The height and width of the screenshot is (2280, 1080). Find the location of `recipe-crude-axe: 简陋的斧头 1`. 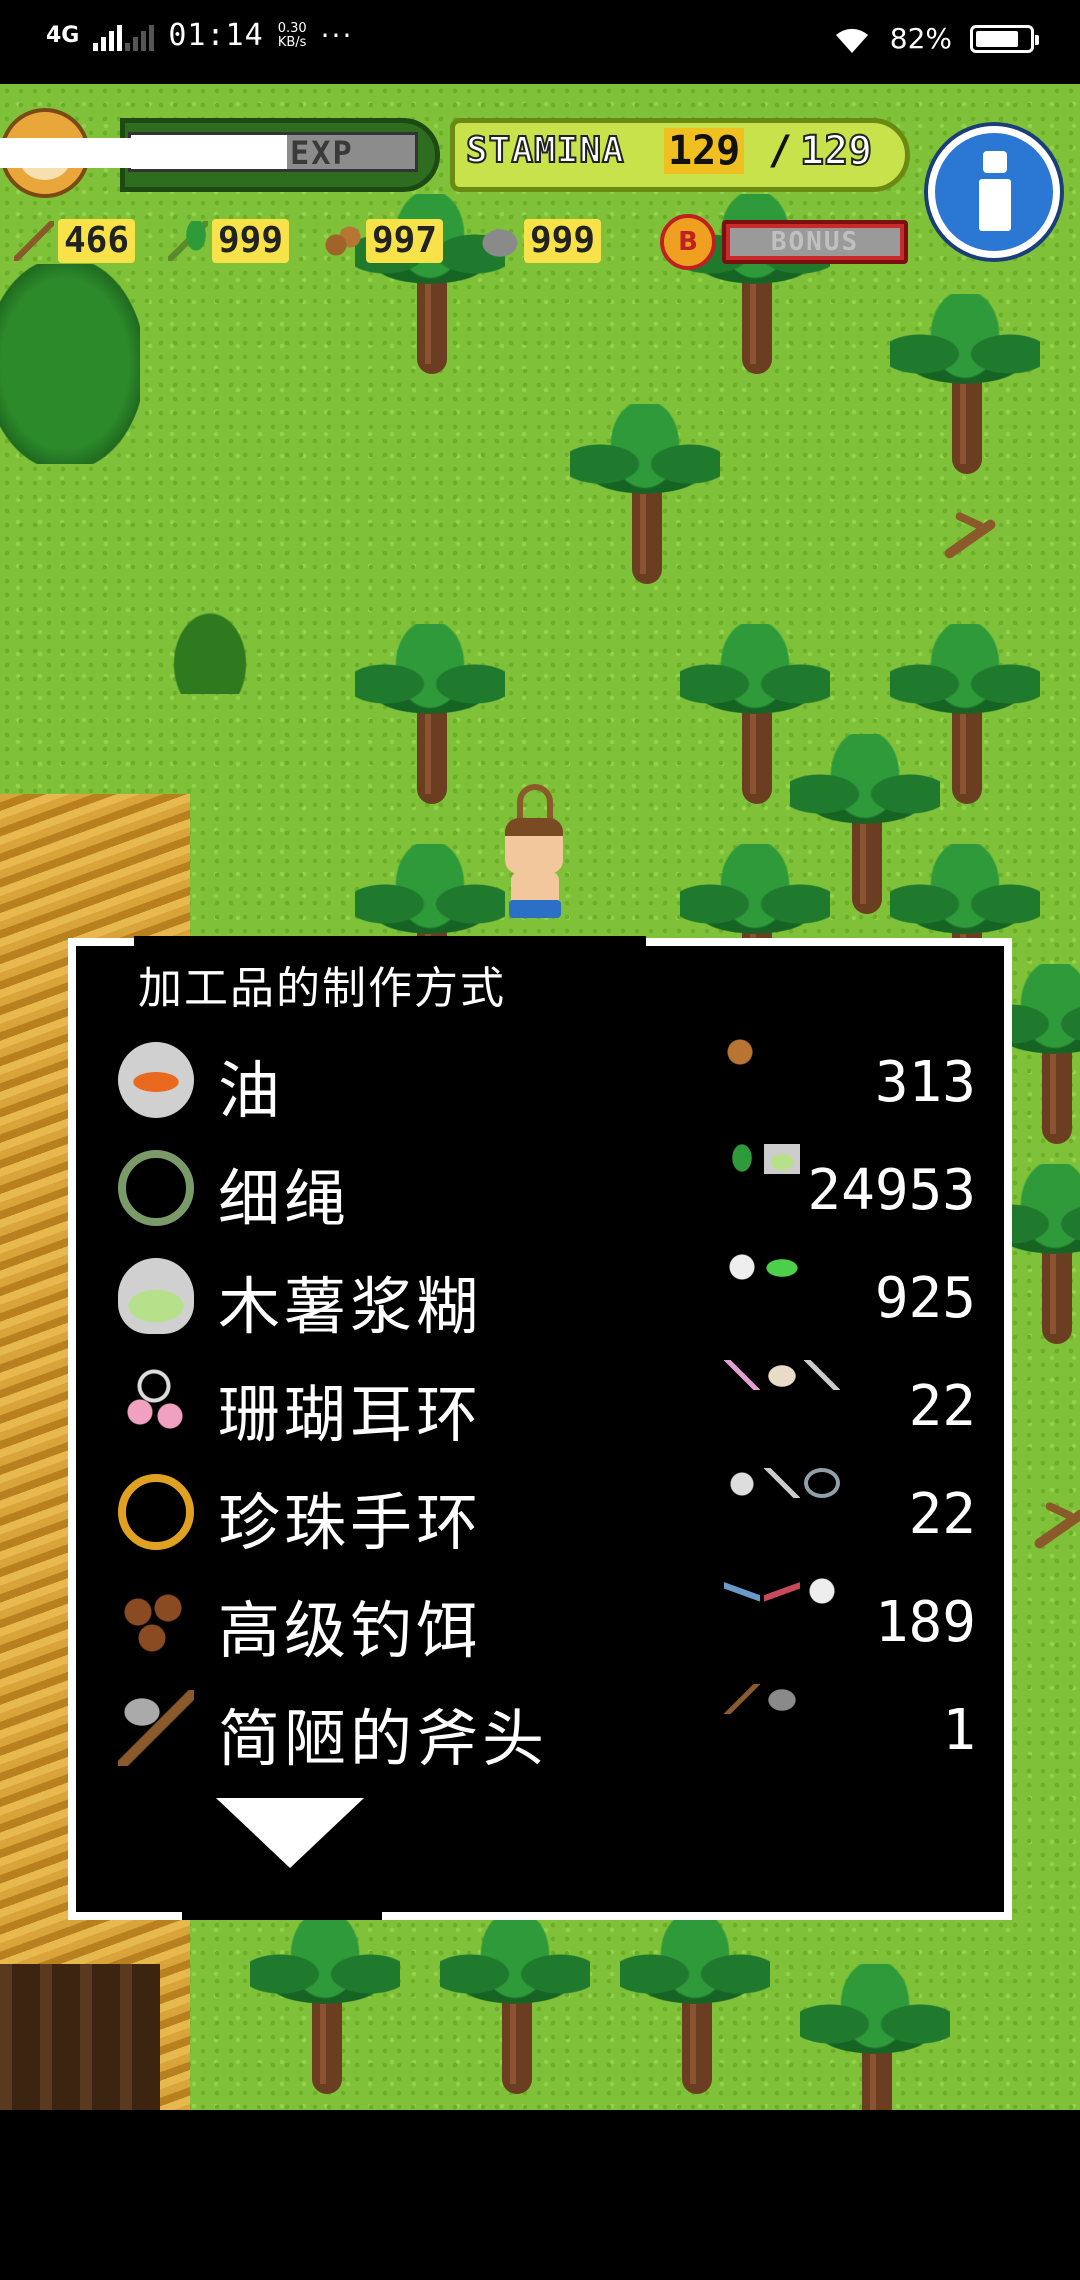

recipe-crude-axe: 简陋的斧头 1 is located at coordinates (540, 1728).